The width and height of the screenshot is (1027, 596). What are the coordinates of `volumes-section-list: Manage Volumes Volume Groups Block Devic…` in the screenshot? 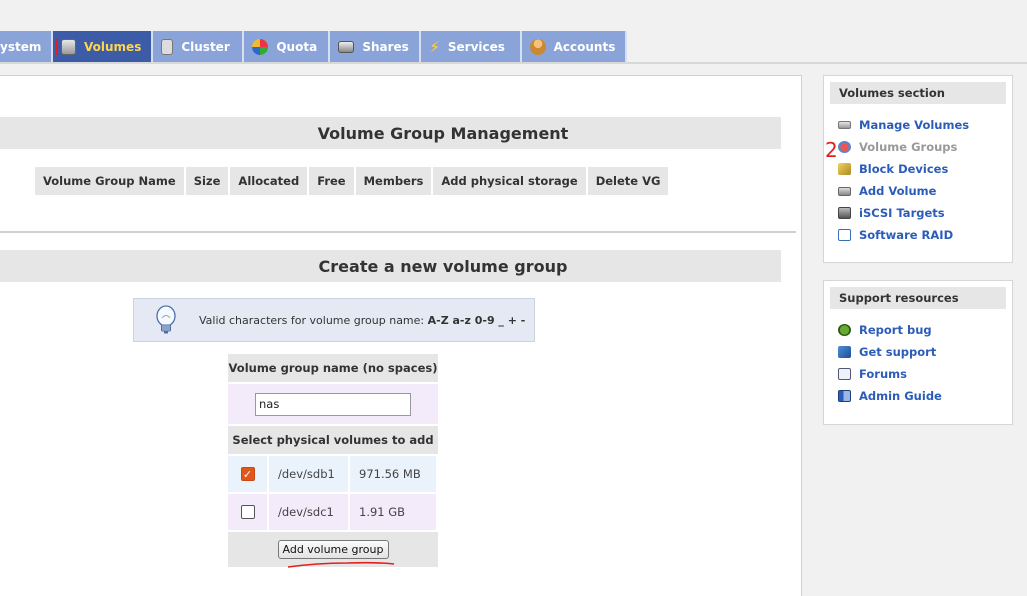 It's located at (918, 175).